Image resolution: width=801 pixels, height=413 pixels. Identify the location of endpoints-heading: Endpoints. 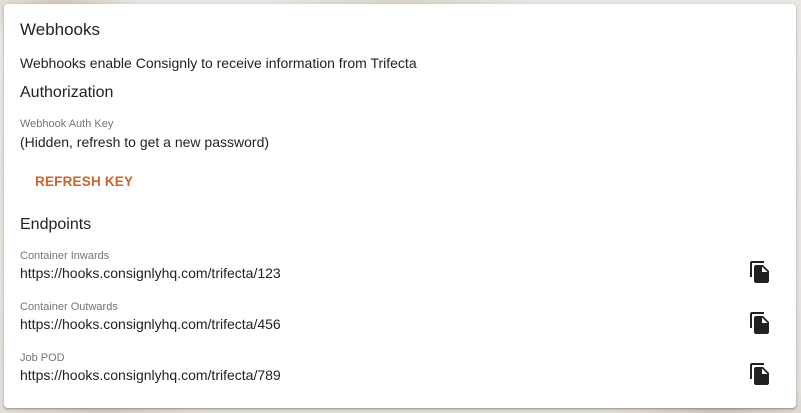
(56, 224).